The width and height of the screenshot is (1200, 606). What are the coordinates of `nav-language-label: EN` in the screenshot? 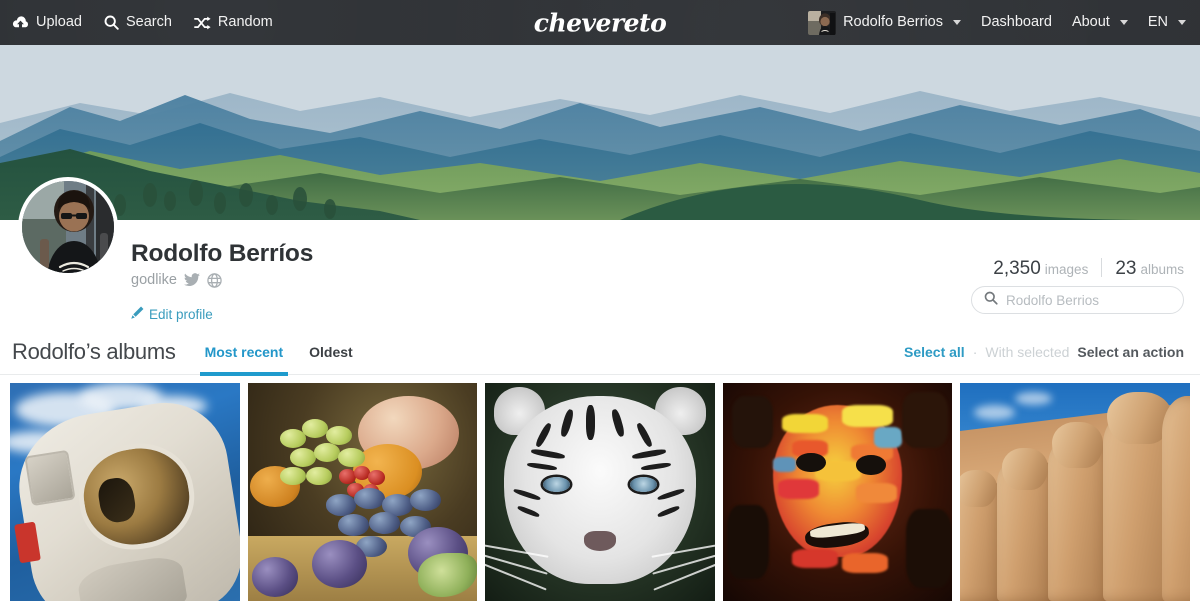 It's located at (1157, 22).